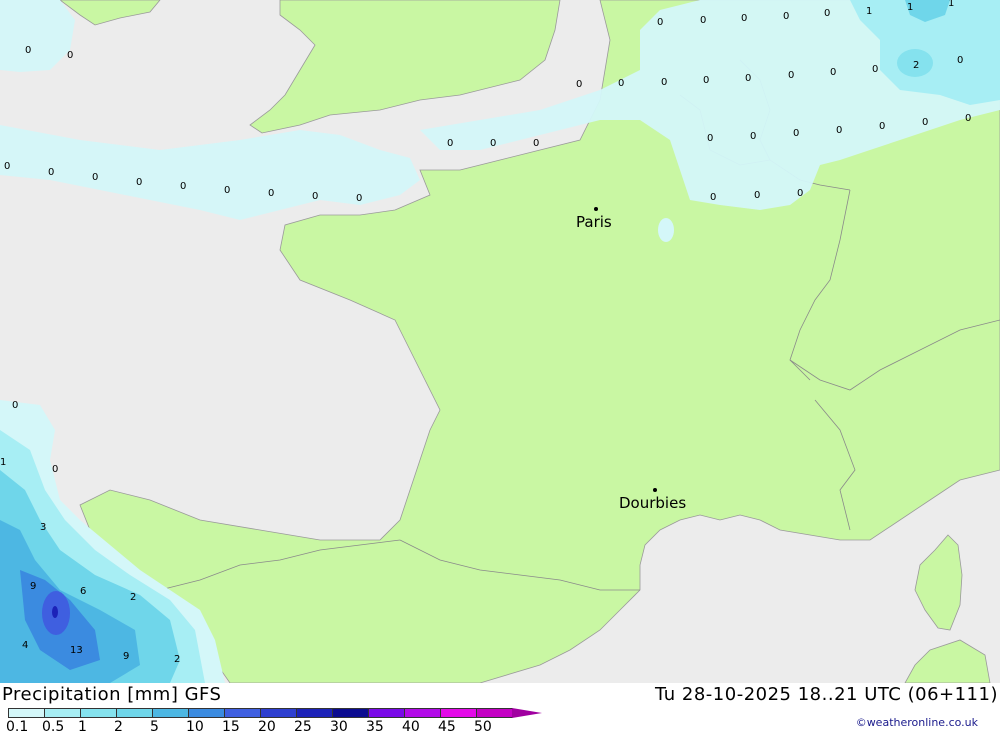 This screenshot has height=735, width=1000. Describe the element at coordinates (112, 694) in the screenshot. I see `map-title: Precipitation [mm] GFS` at that location.